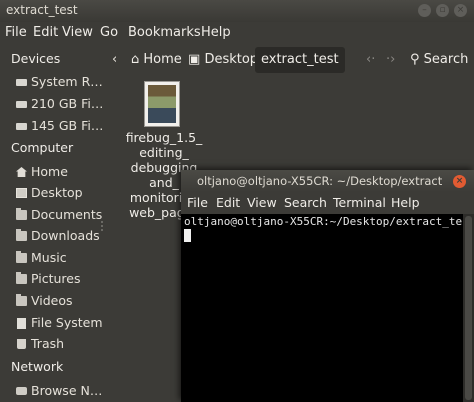  I want to click on terminal-menu-search: Search, so click(305, 202).